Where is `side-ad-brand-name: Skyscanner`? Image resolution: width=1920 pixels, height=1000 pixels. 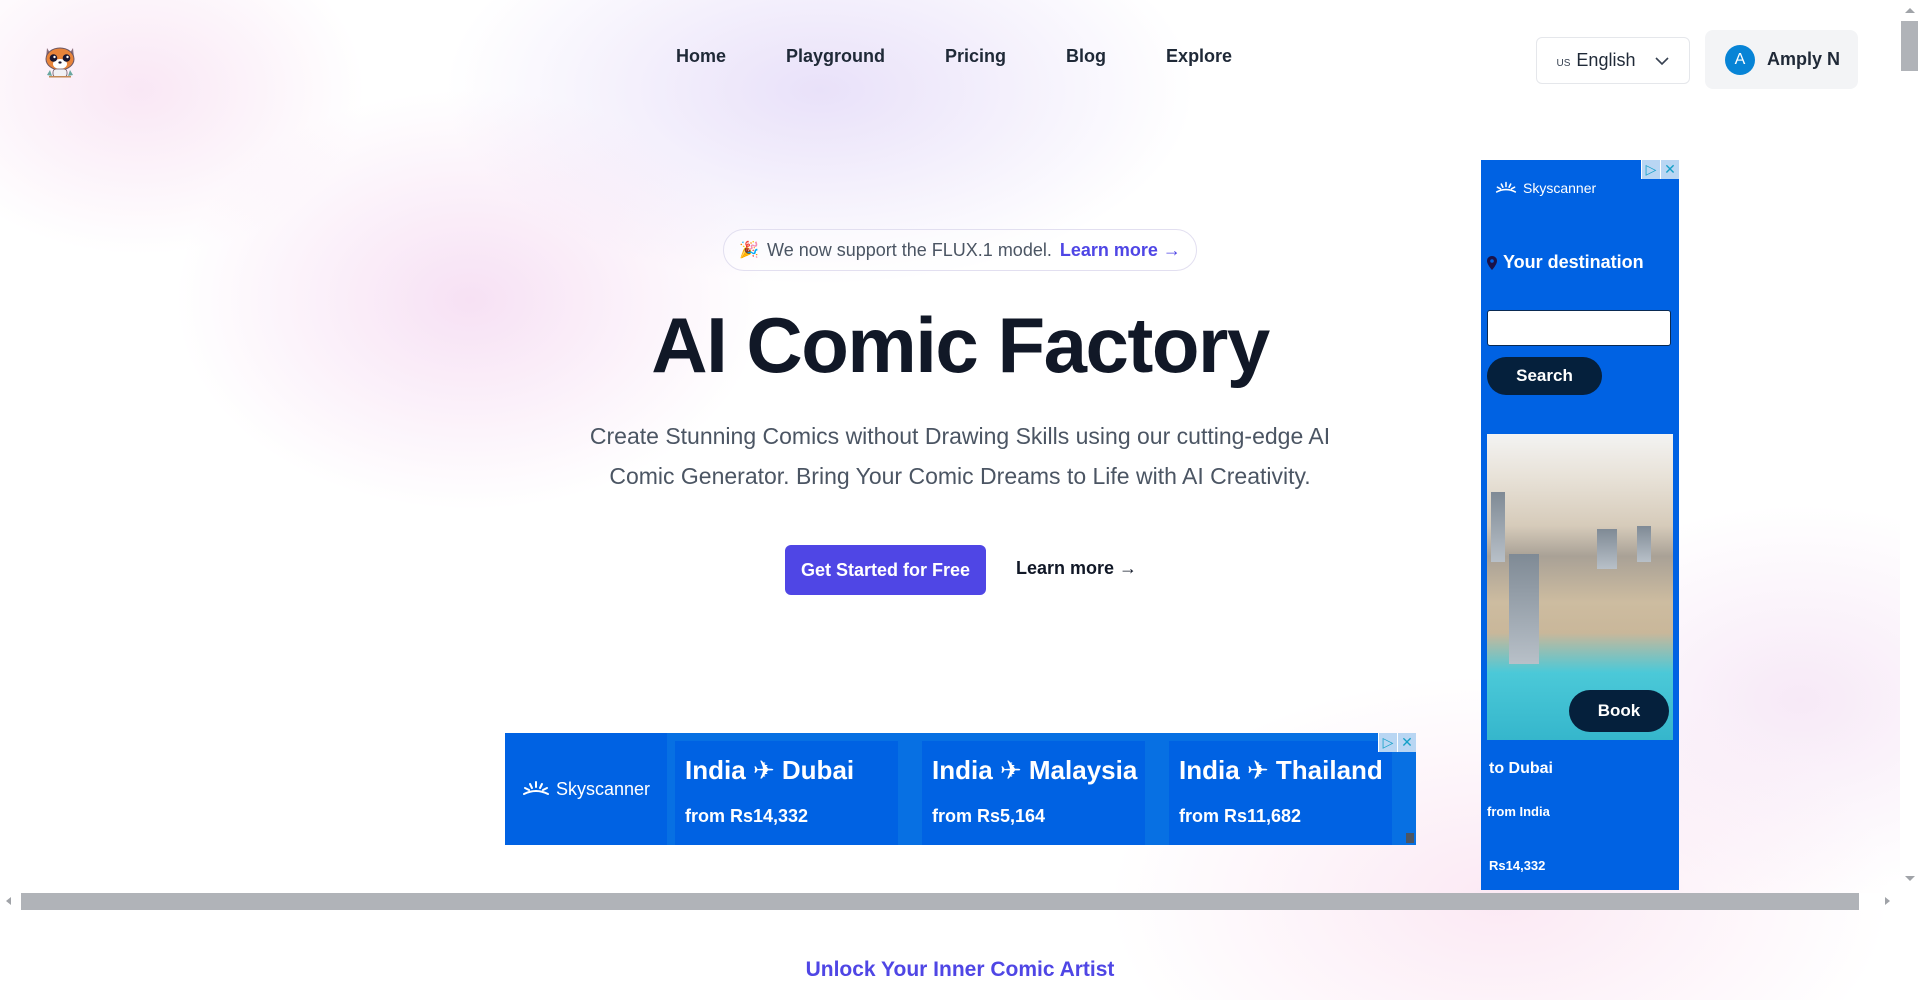
side-ad-brand-name: Skyscanner is located at coordinates (1560, 188).